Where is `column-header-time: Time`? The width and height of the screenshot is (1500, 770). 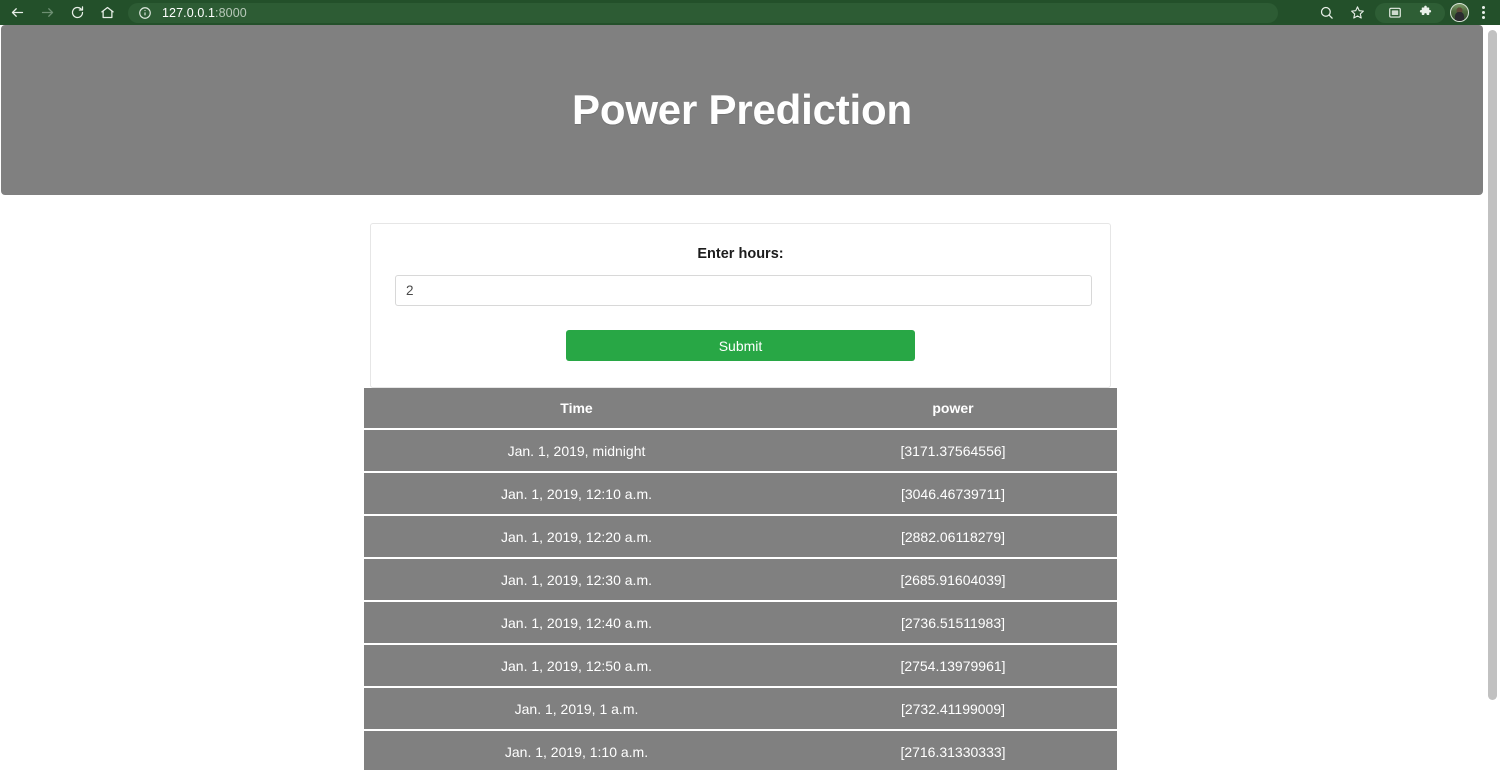
column-header-time: Time is located at coordinates (576, 409).